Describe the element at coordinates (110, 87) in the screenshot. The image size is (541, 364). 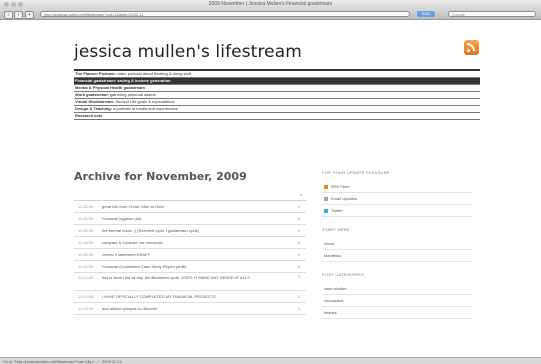
I see `nav-item-title: Mental & Physical Health goalstream` at that location.